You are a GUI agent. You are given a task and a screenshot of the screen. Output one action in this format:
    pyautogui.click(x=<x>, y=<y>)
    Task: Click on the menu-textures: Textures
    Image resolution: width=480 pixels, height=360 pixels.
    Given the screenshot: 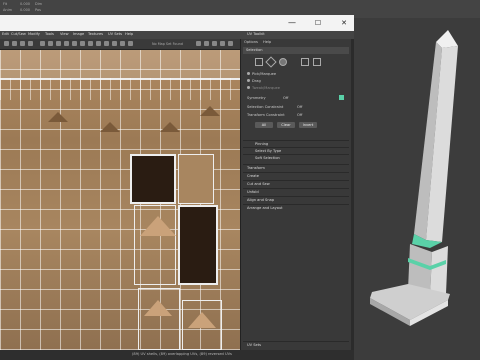 What is the action you would take?
    pyautogui.click(x=95, y=34)
    